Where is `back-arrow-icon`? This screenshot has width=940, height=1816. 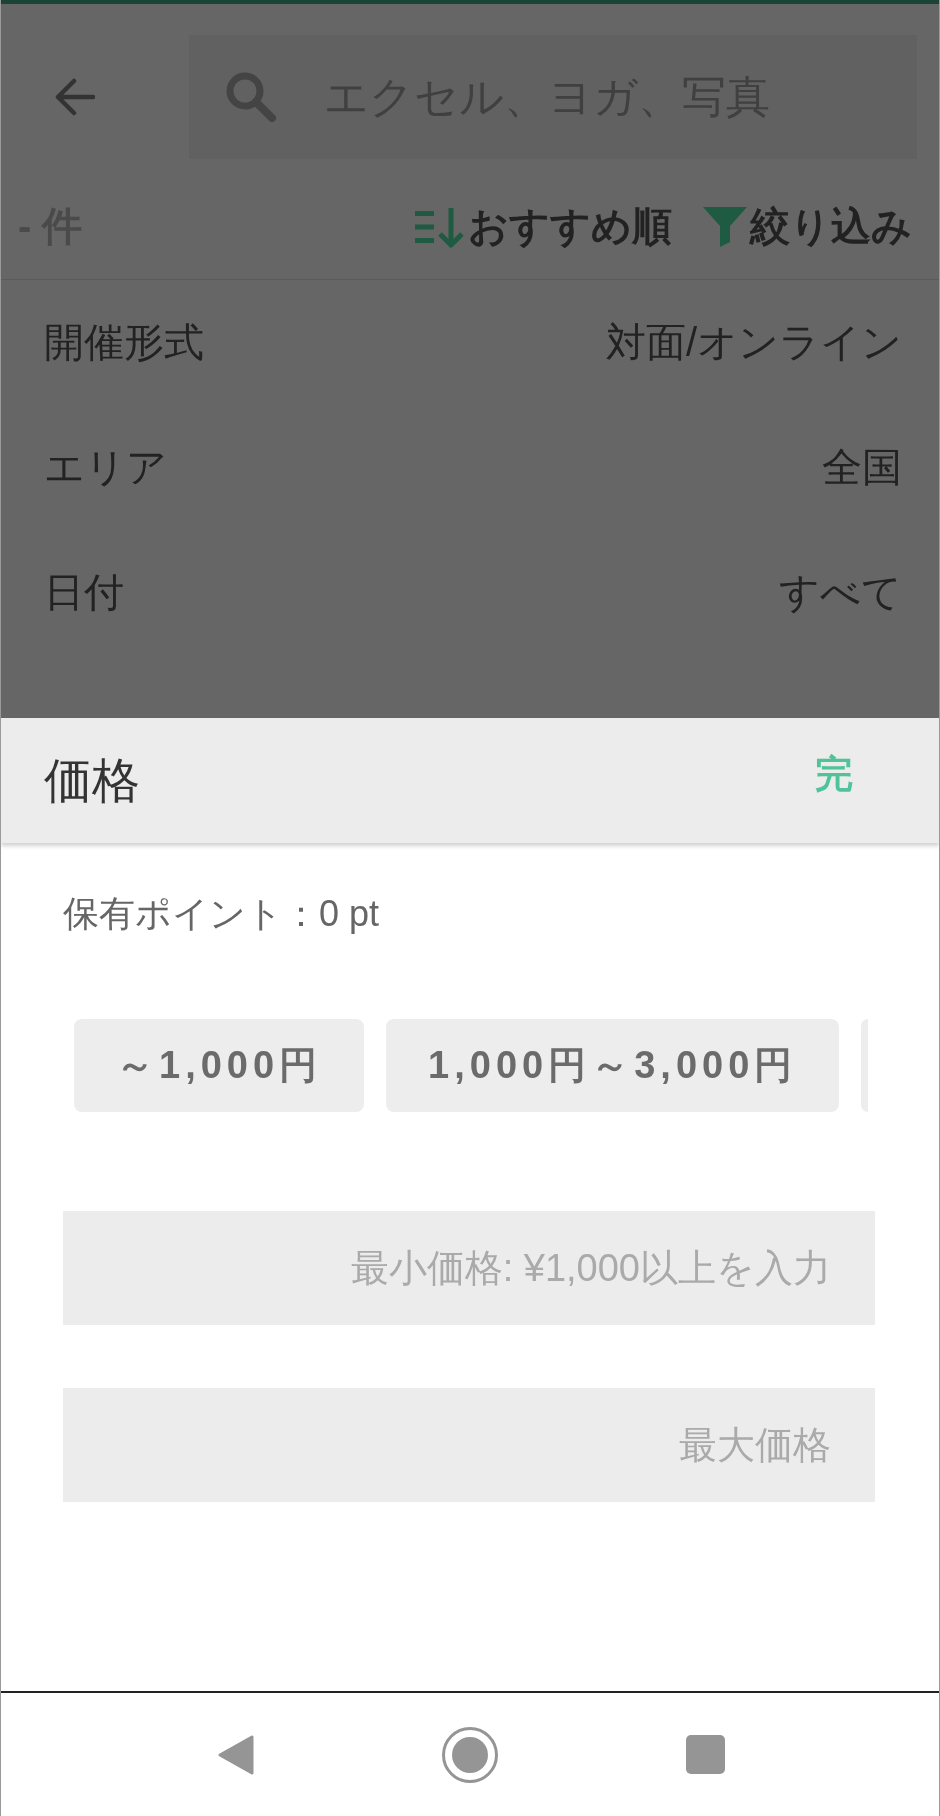 back-arrow-icon is located at coordinates (74, 97).